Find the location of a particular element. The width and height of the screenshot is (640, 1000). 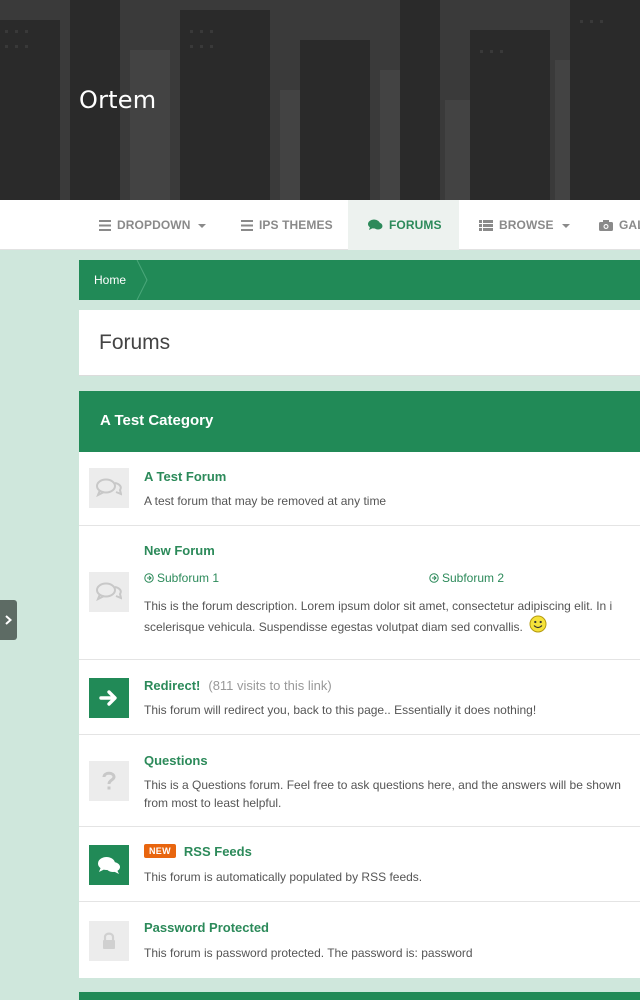

nav-item-forums: FORUMS is located at coordinates (403, 225).